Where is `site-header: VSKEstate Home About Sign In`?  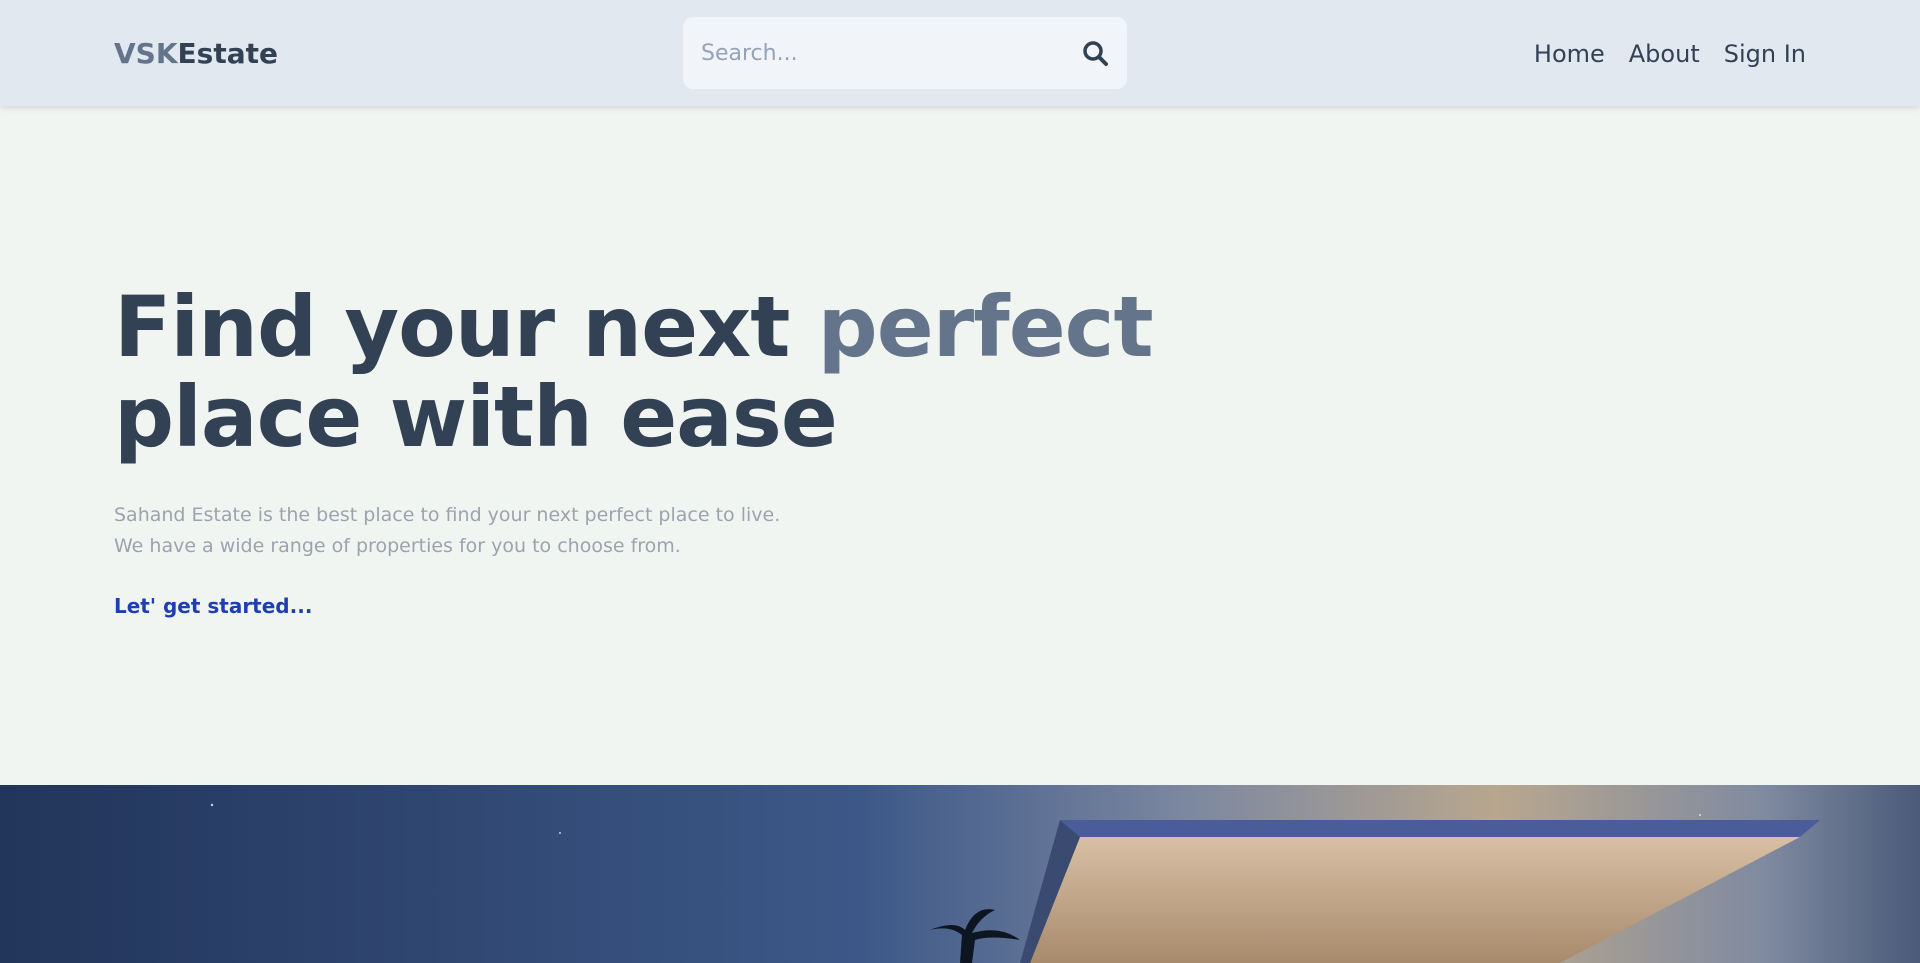
site-header: VSKEstate Home About Sign In is located at coordinates (960, 53).